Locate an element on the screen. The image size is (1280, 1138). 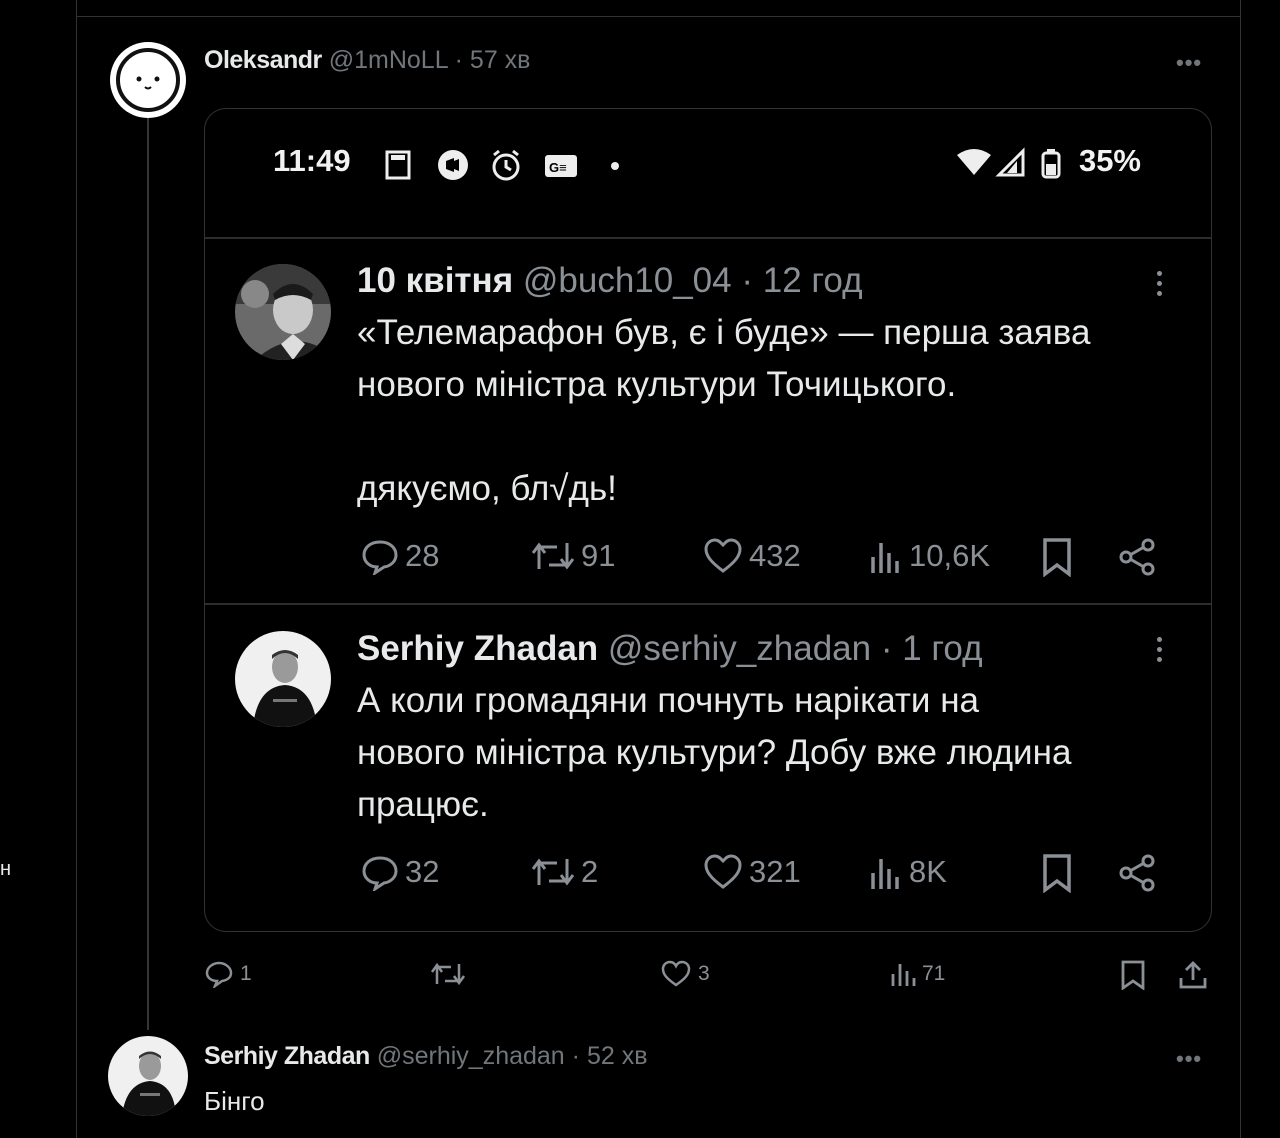
inner-like-count: 321 is located at coordinates (752, 872).